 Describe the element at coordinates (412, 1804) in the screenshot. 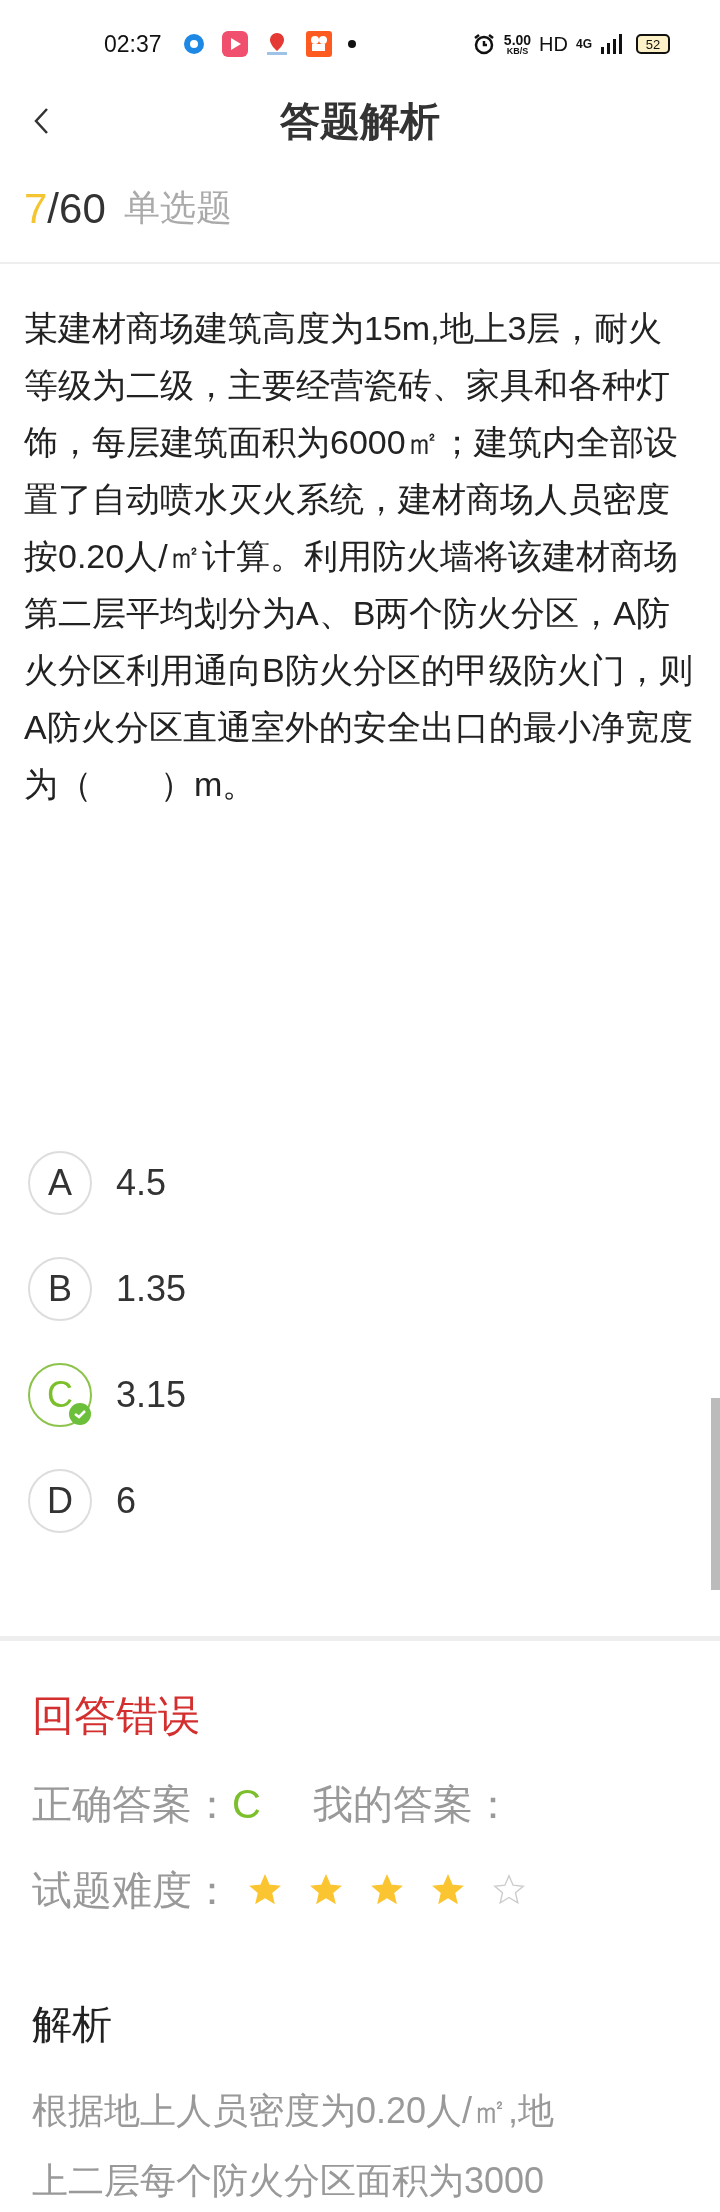

I see `my-answer-label: 我的答案：` at that location.